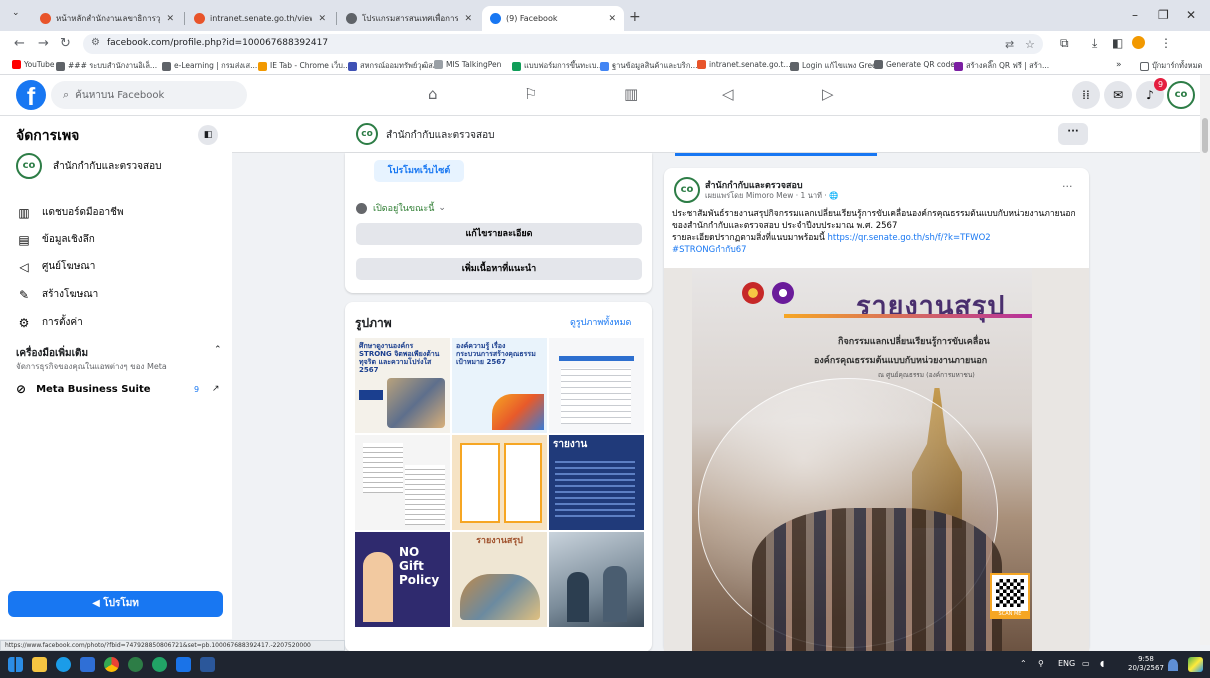 The height and width of the screenshot is (678, 1210). Describe the element at coordinates (499, 234) in the screenshot. I see `edit-details-button: แก้ไขรายละเอียด` at that location.